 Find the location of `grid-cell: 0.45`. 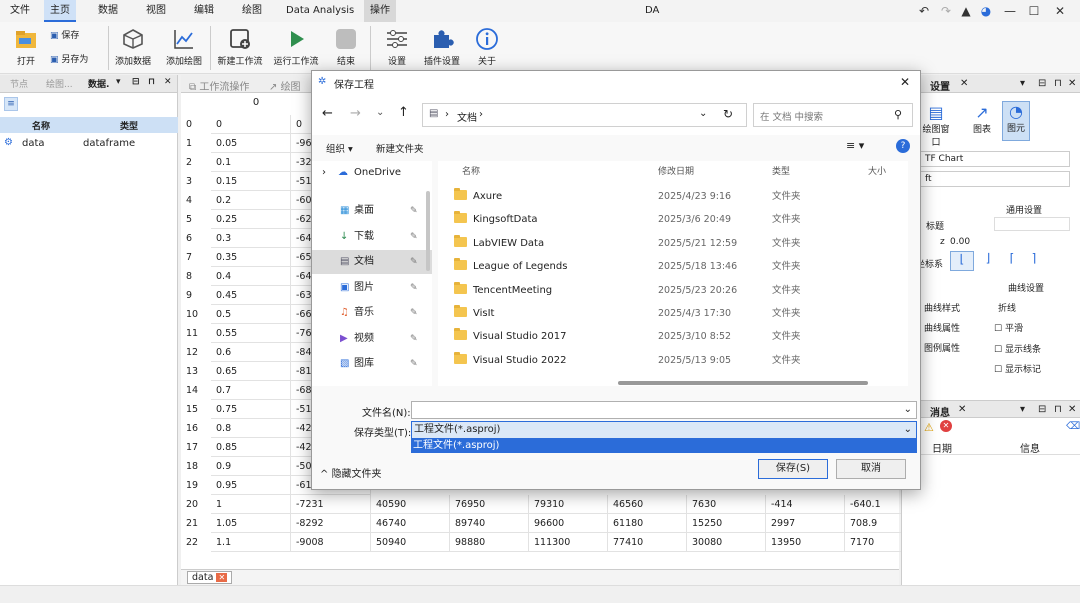

grid-cell: 0.45 is located at coordinates (251, 295).